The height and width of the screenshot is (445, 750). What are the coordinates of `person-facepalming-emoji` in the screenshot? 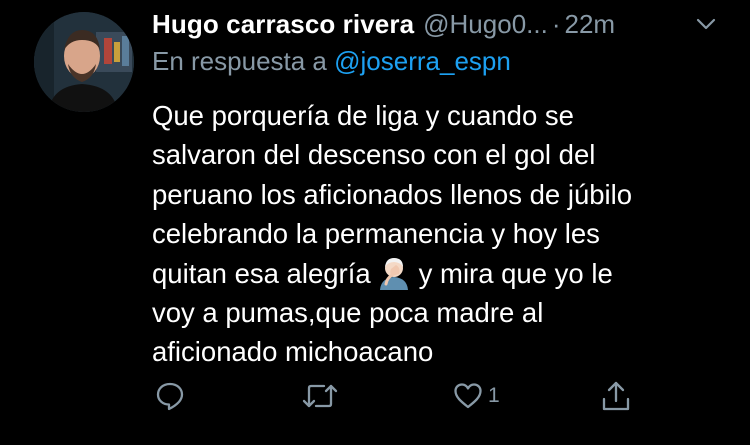 It's located at (394, 273).